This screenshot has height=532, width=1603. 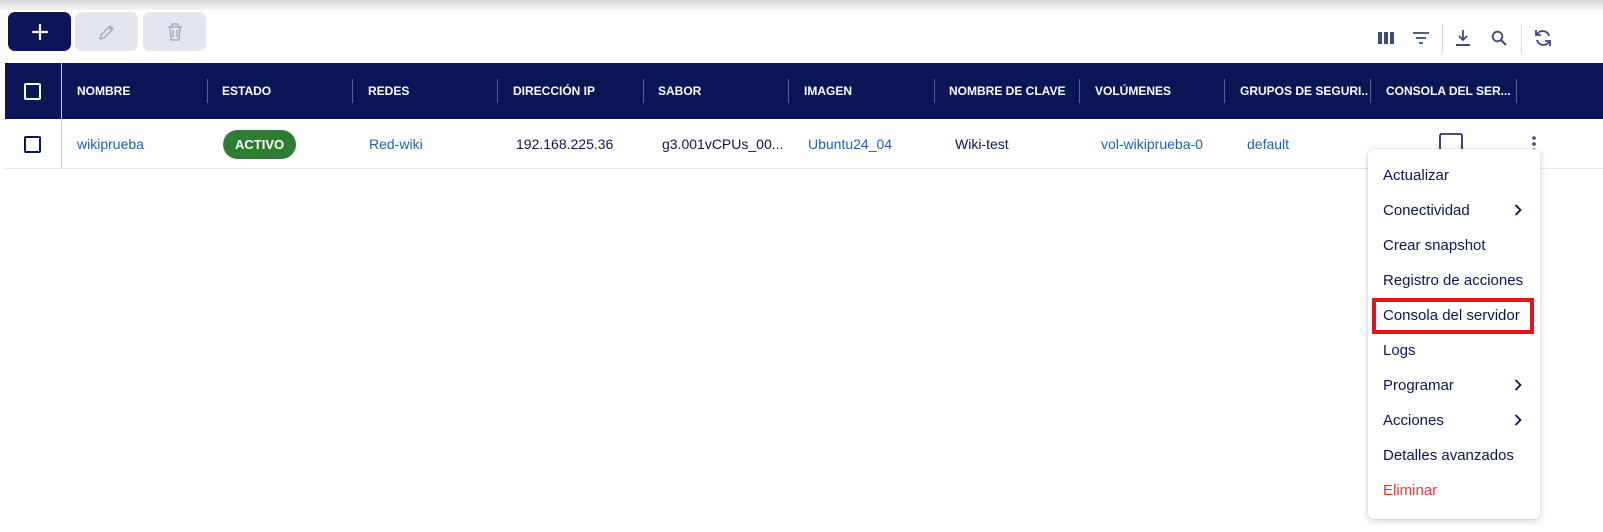 What do you see at coordinates (1434, 245) in the screenshot?
I see `menu-item-label: Crear snapshot` at bounding box center [1434, 245].